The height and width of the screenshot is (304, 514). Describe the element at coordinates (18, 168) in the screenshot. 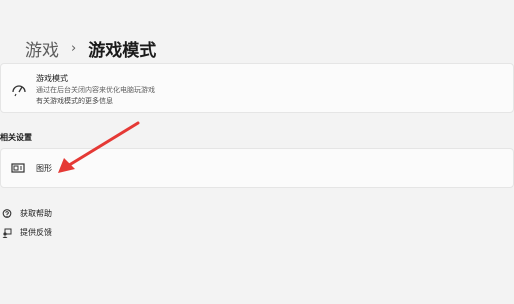

I see `graphics-icon` at that location.